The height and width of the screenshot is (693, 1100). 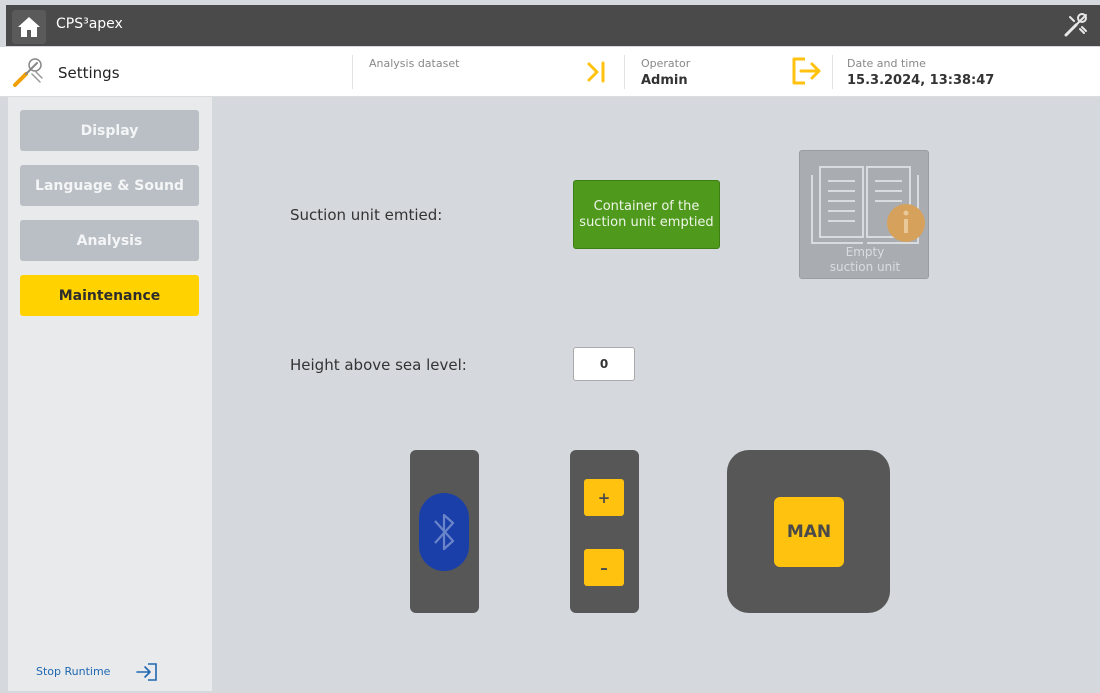 What do you see at coordinates (378, 365) in the screenshot?
I see `height-above-sea-level-label: Height above sea level:` at bounding box center [378, 365].